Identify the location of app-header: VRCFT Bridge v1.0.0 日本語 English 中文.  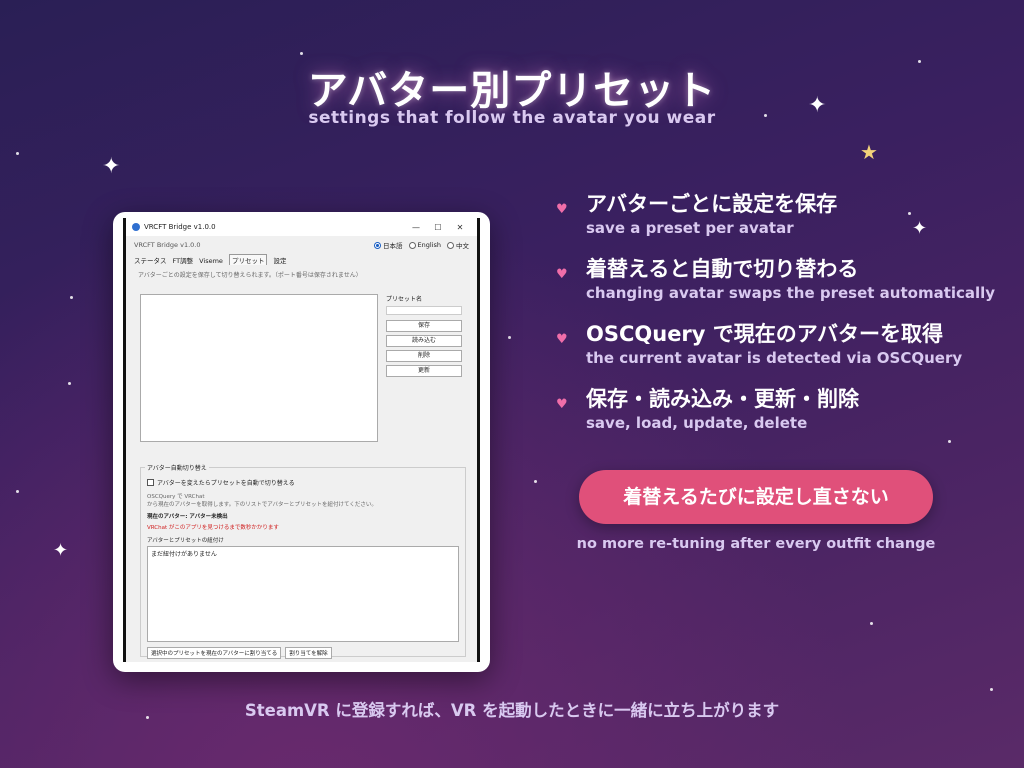
(301, 245).